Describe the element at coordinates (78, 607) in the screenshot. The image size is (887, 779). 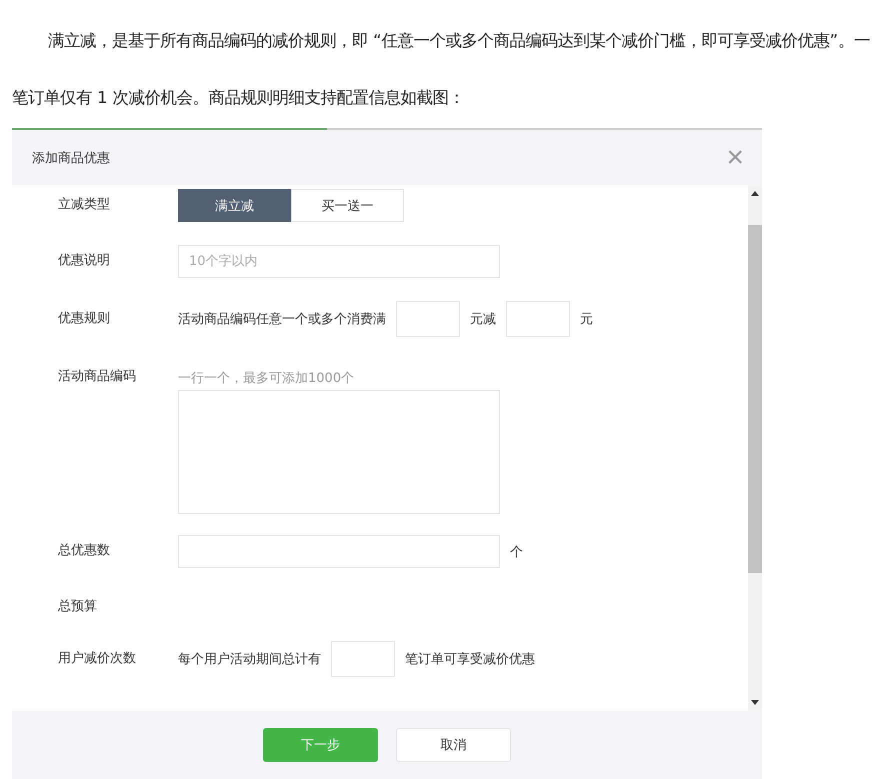
I see `field-label: 总预算` at that location.